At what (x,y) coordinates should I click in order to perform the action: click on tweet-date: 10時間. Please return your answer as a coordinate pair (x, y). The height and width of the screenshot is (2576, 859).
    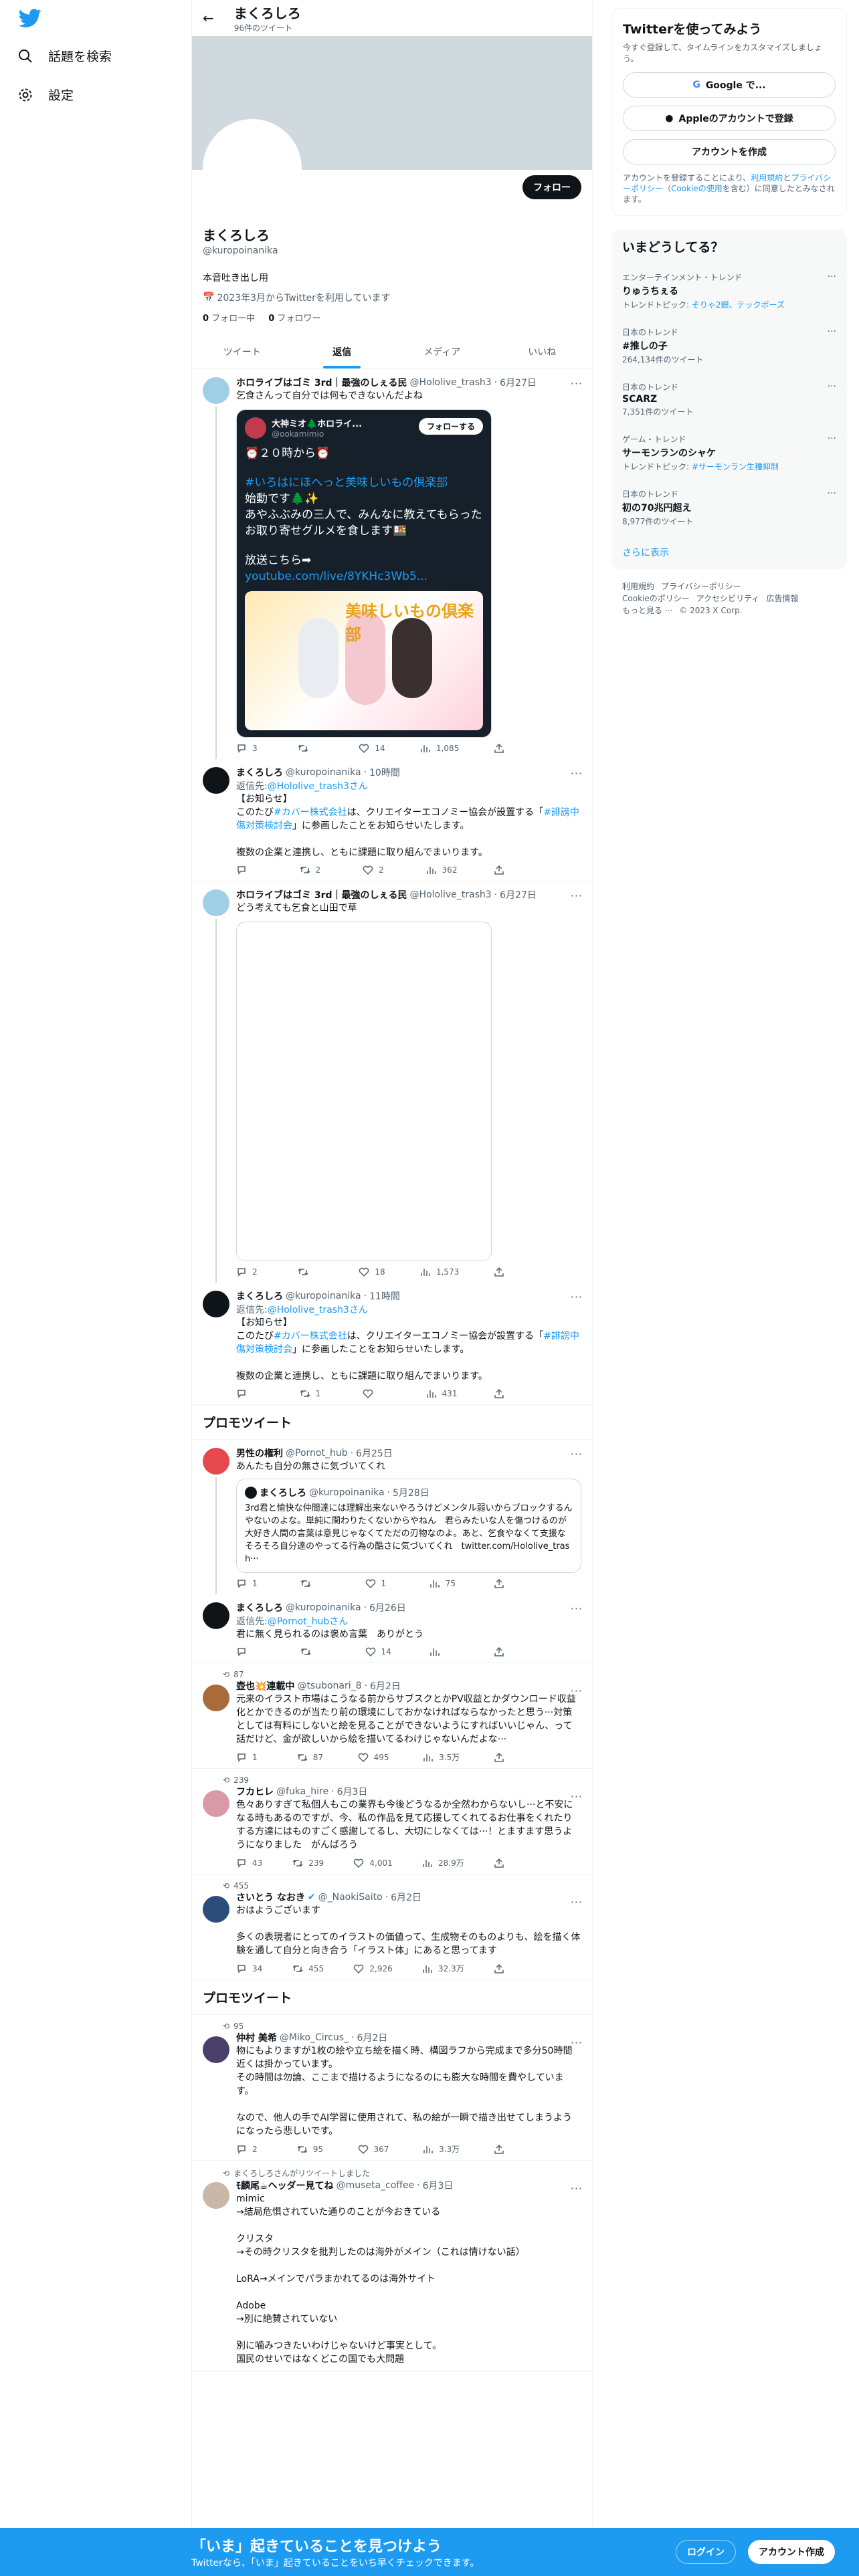
    Looking at the image, I should click on (384, 773).